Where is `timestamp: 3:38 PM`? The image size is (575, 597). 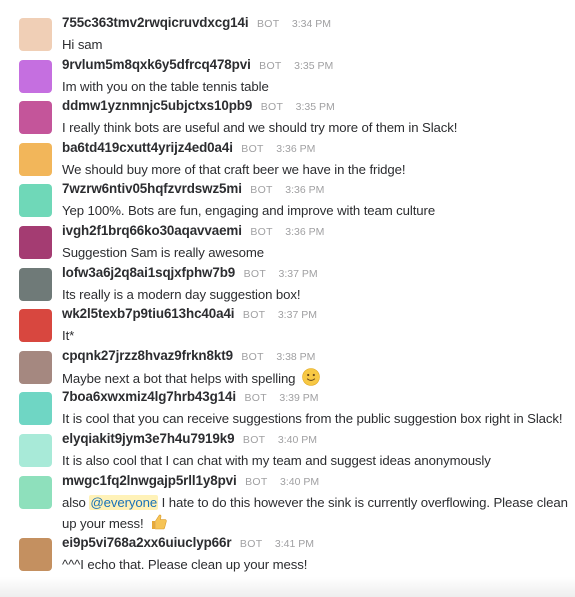
timestamp: 3:38 PM is located at coordinates (295, 357).